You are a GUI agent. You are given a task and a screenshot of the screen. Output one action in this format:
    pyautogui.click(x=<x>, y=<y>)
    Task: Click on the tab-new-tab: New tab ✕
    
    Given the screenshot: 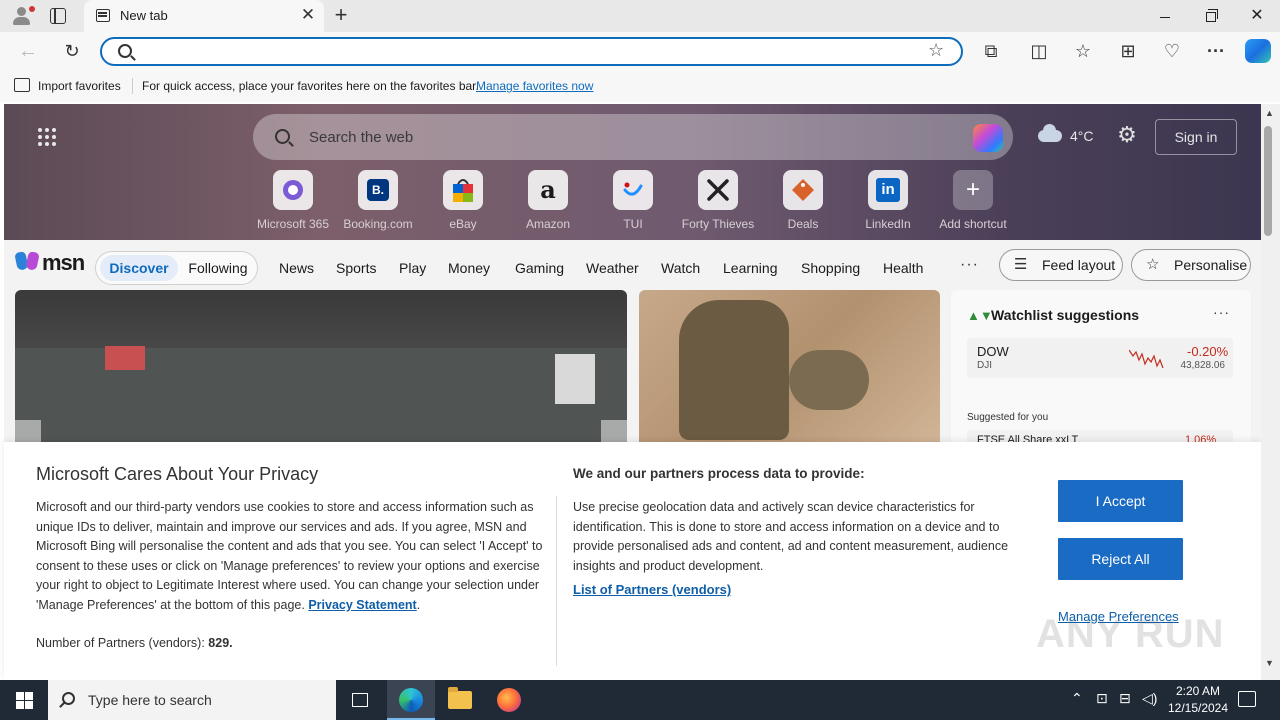 What is the action you would take?
    pyautogui.click(x=204, y=16)
    